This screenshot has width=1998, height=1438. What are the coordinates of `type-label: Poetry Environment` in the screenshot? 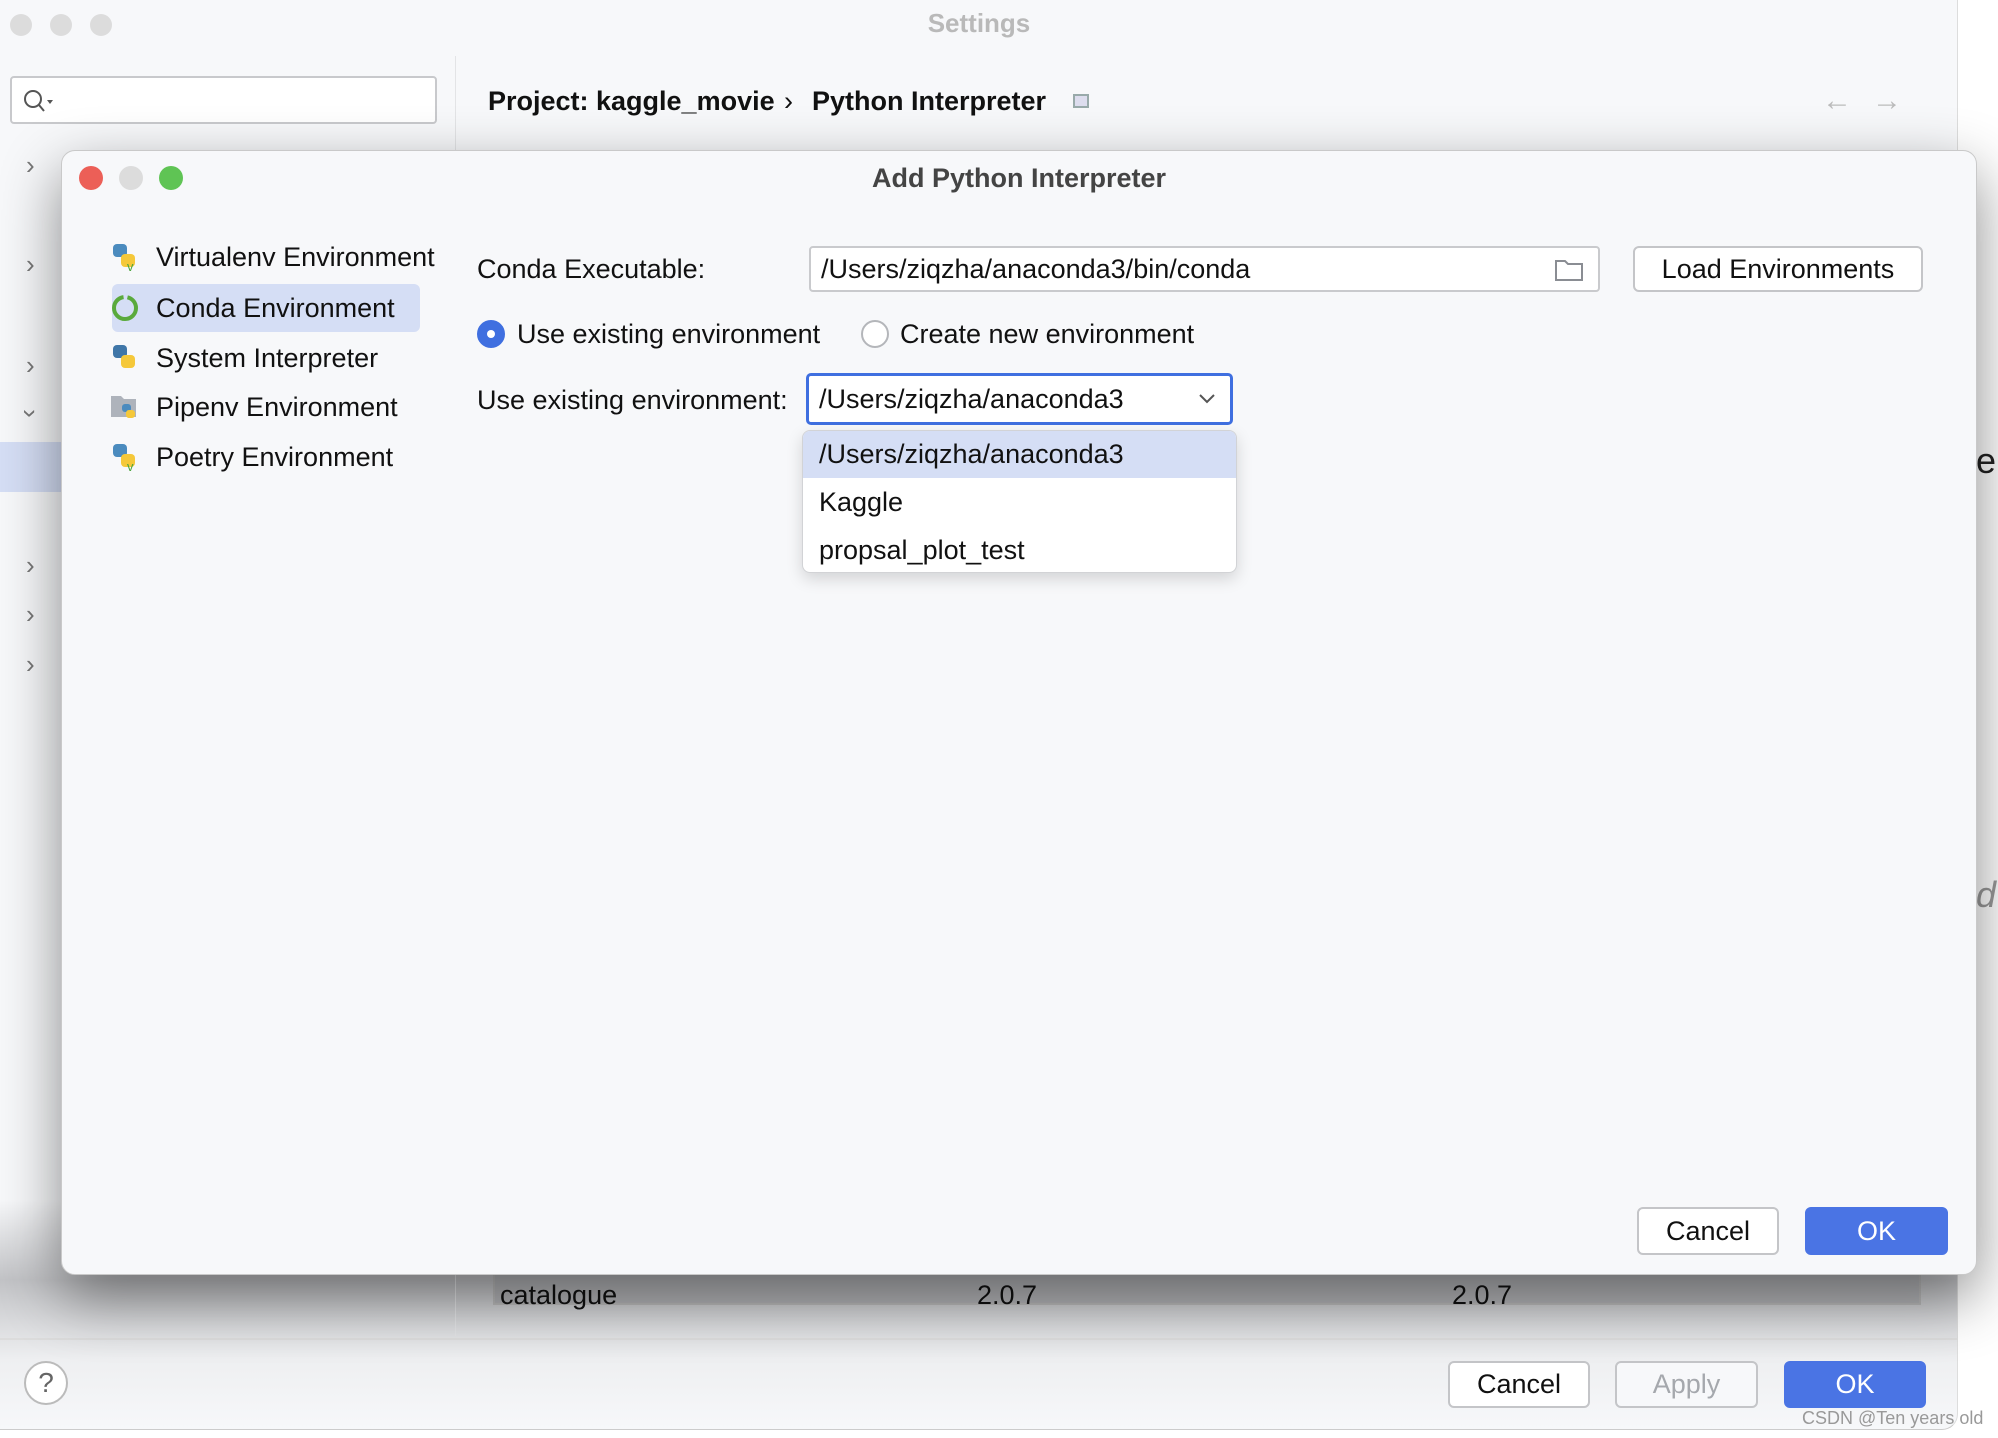 It's located at (275, 456).